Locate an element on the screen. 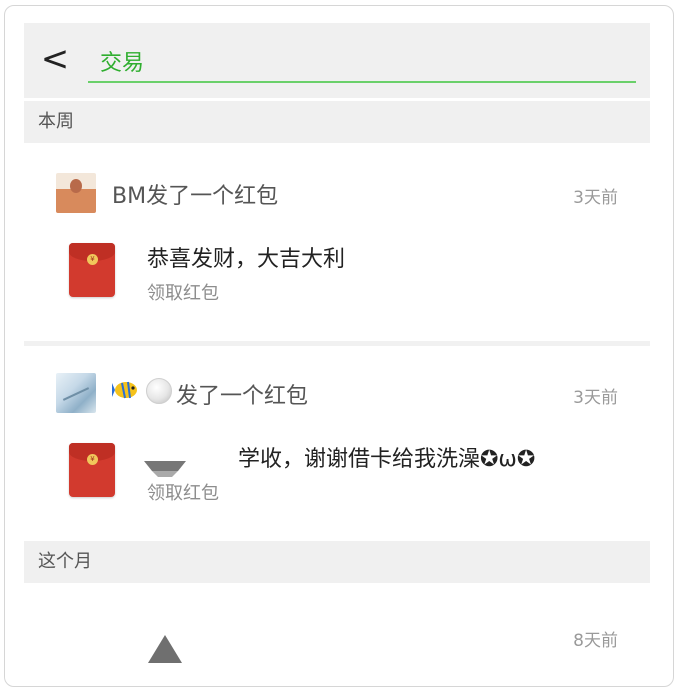  search-header: < is located at coordinates (337, 60).